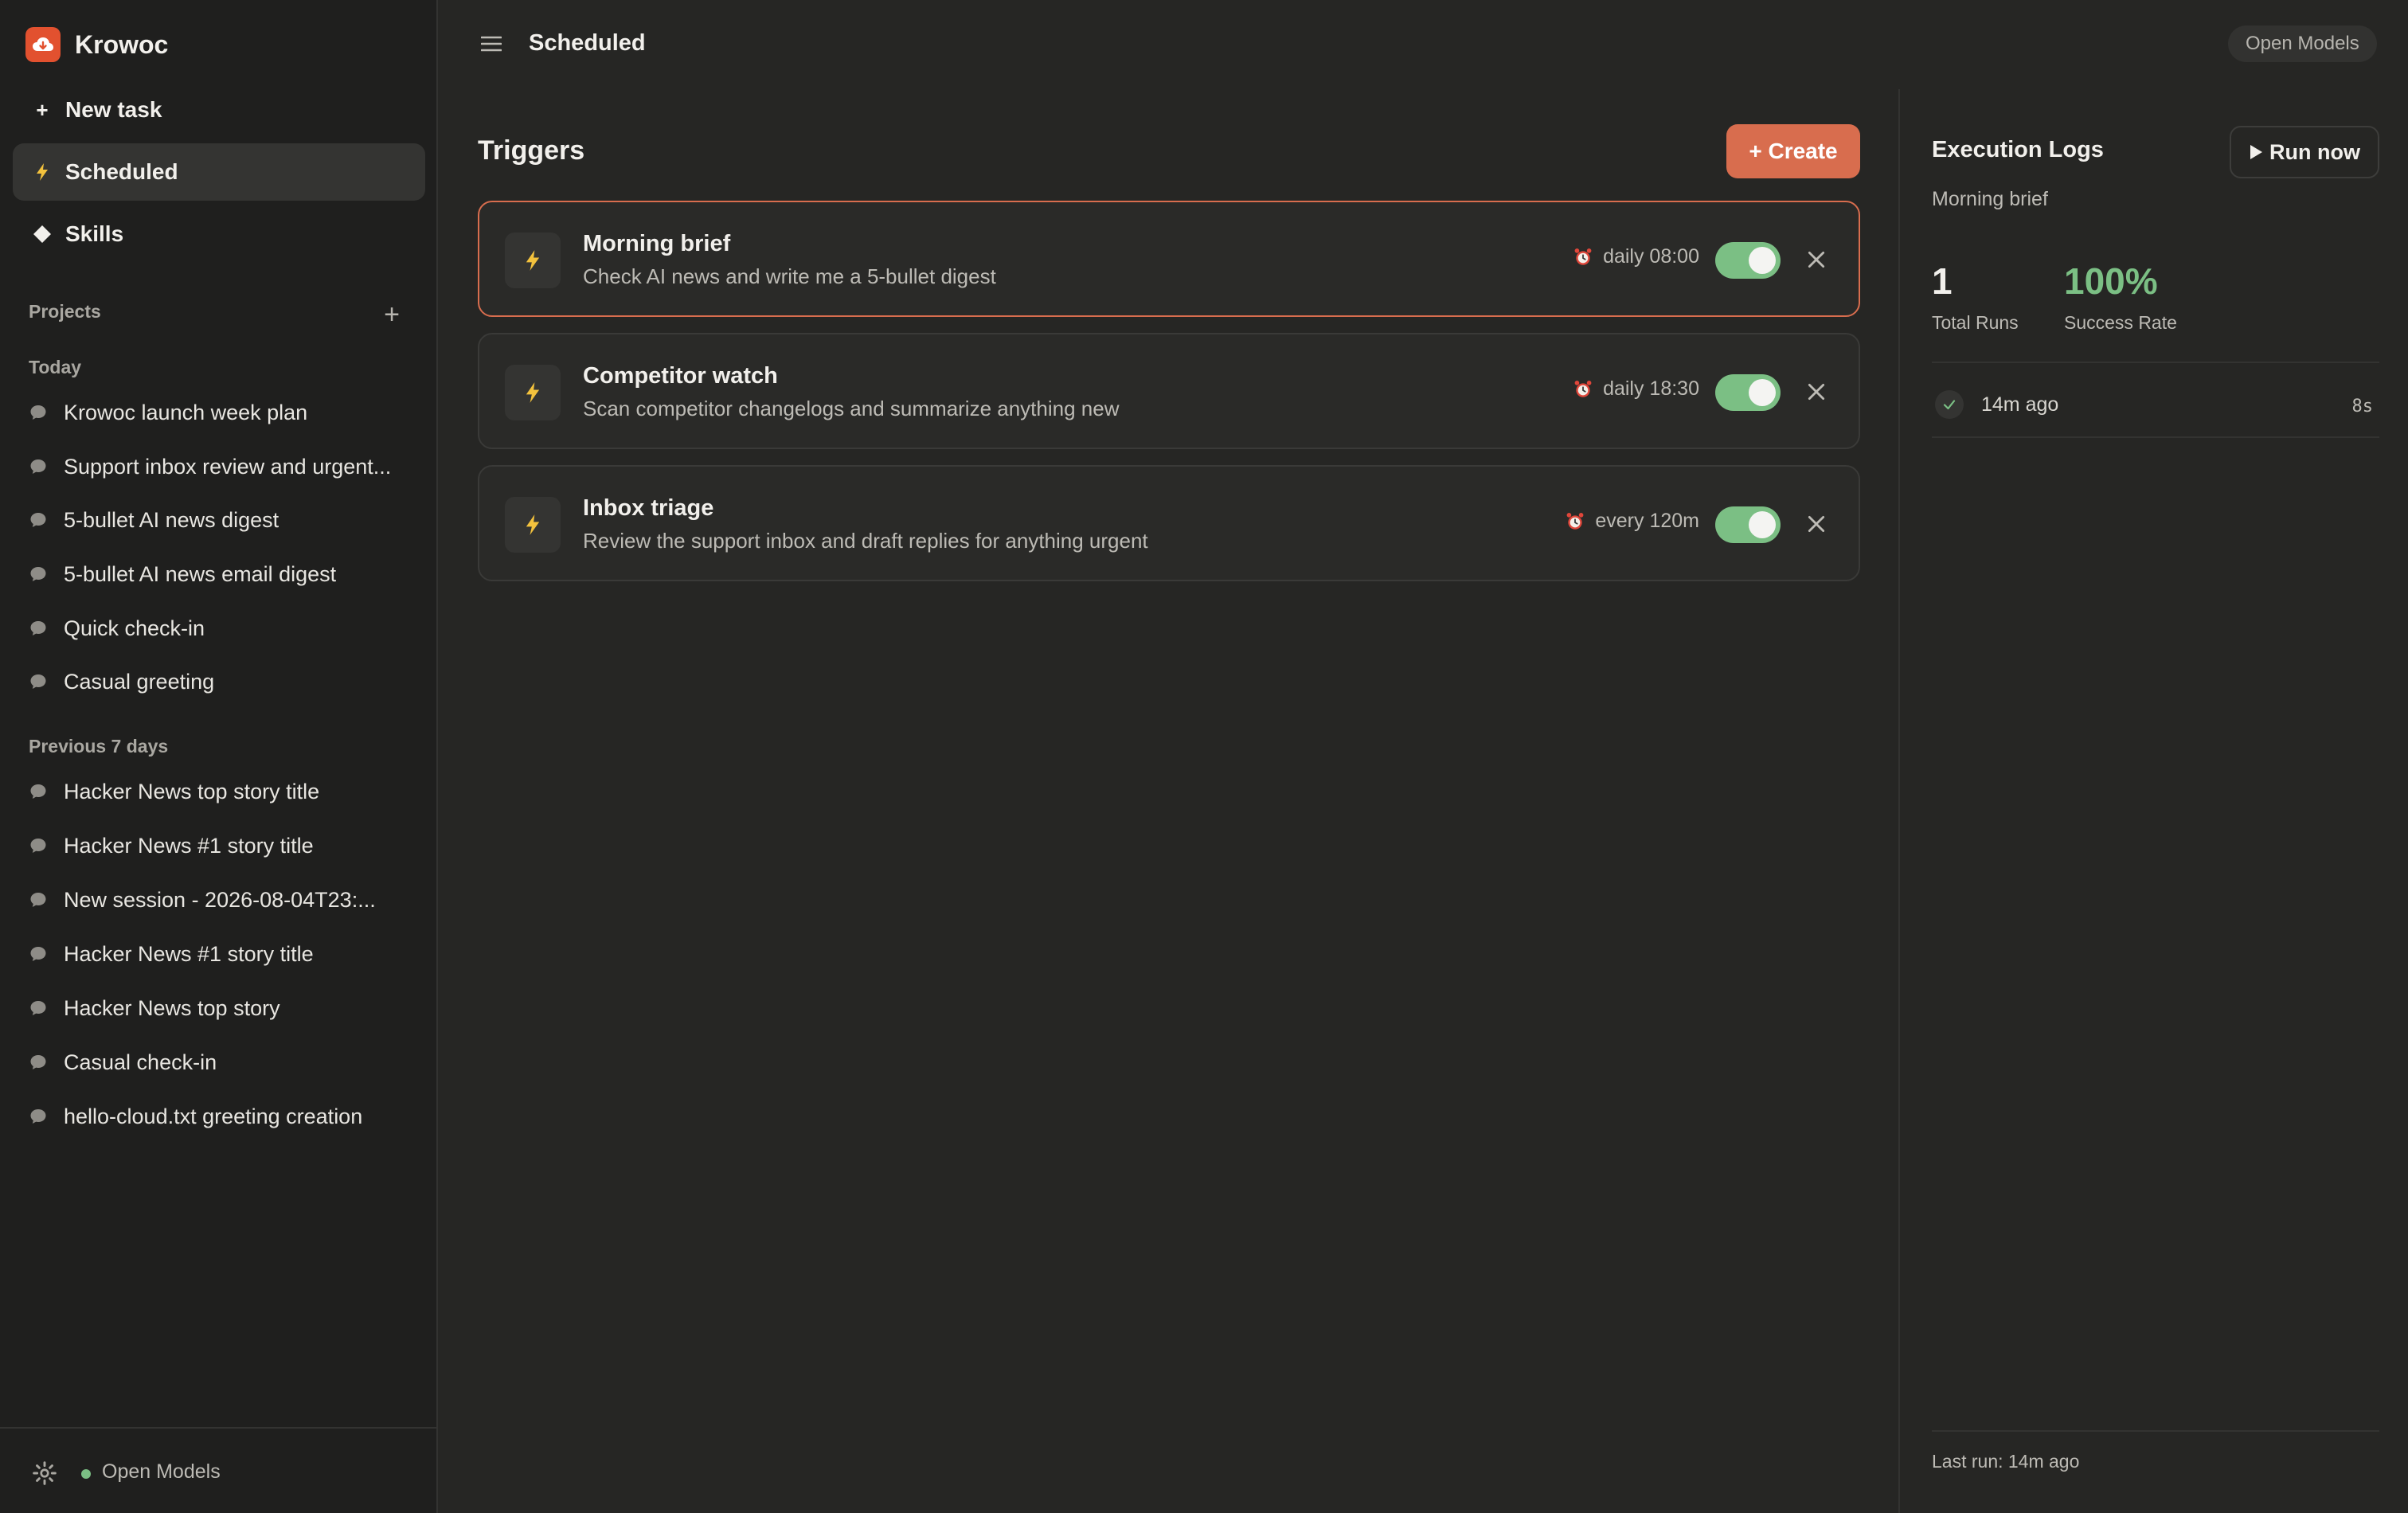  I want to click on chat-title: 5-bullet AI news email digest, so click(200, 573).